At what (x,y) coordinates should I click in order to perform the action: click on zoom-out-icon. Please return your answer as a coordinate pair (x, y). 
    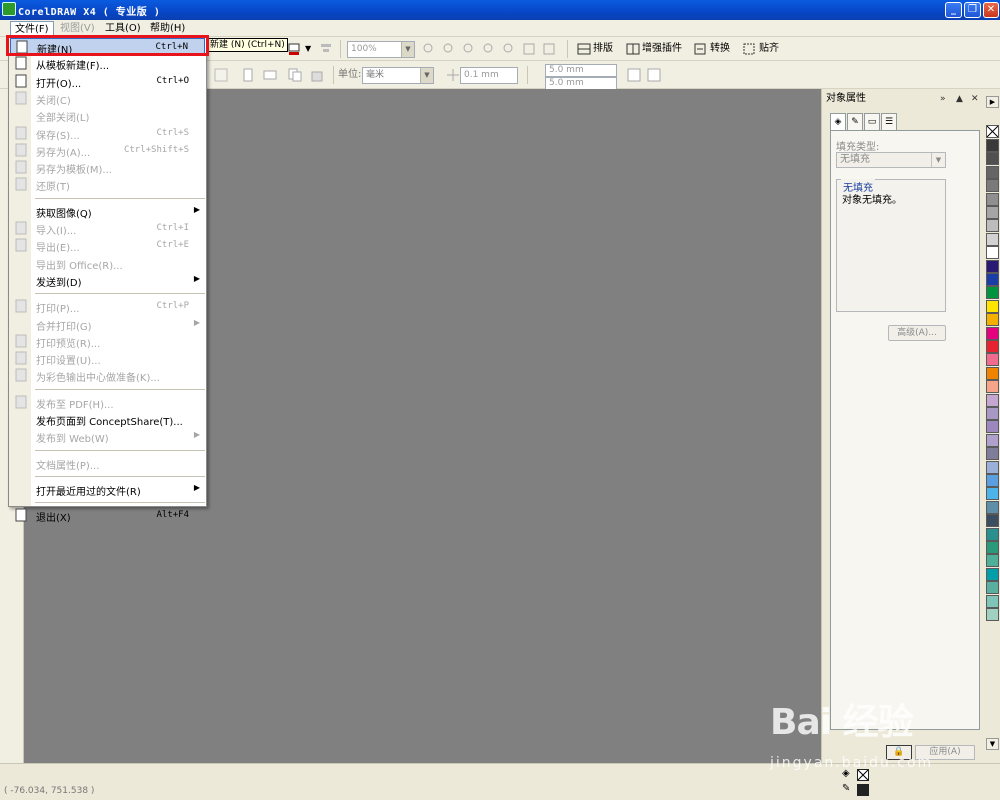
    Looking at the image, I should click on (449, 49).